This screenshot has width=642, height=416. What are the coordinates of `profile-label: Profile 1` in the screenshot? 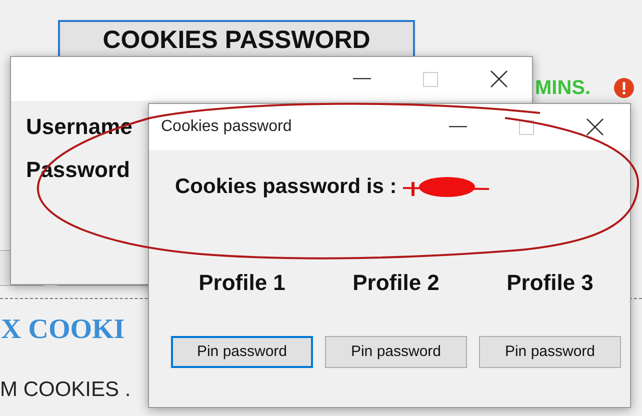 It's located at (242, 283).